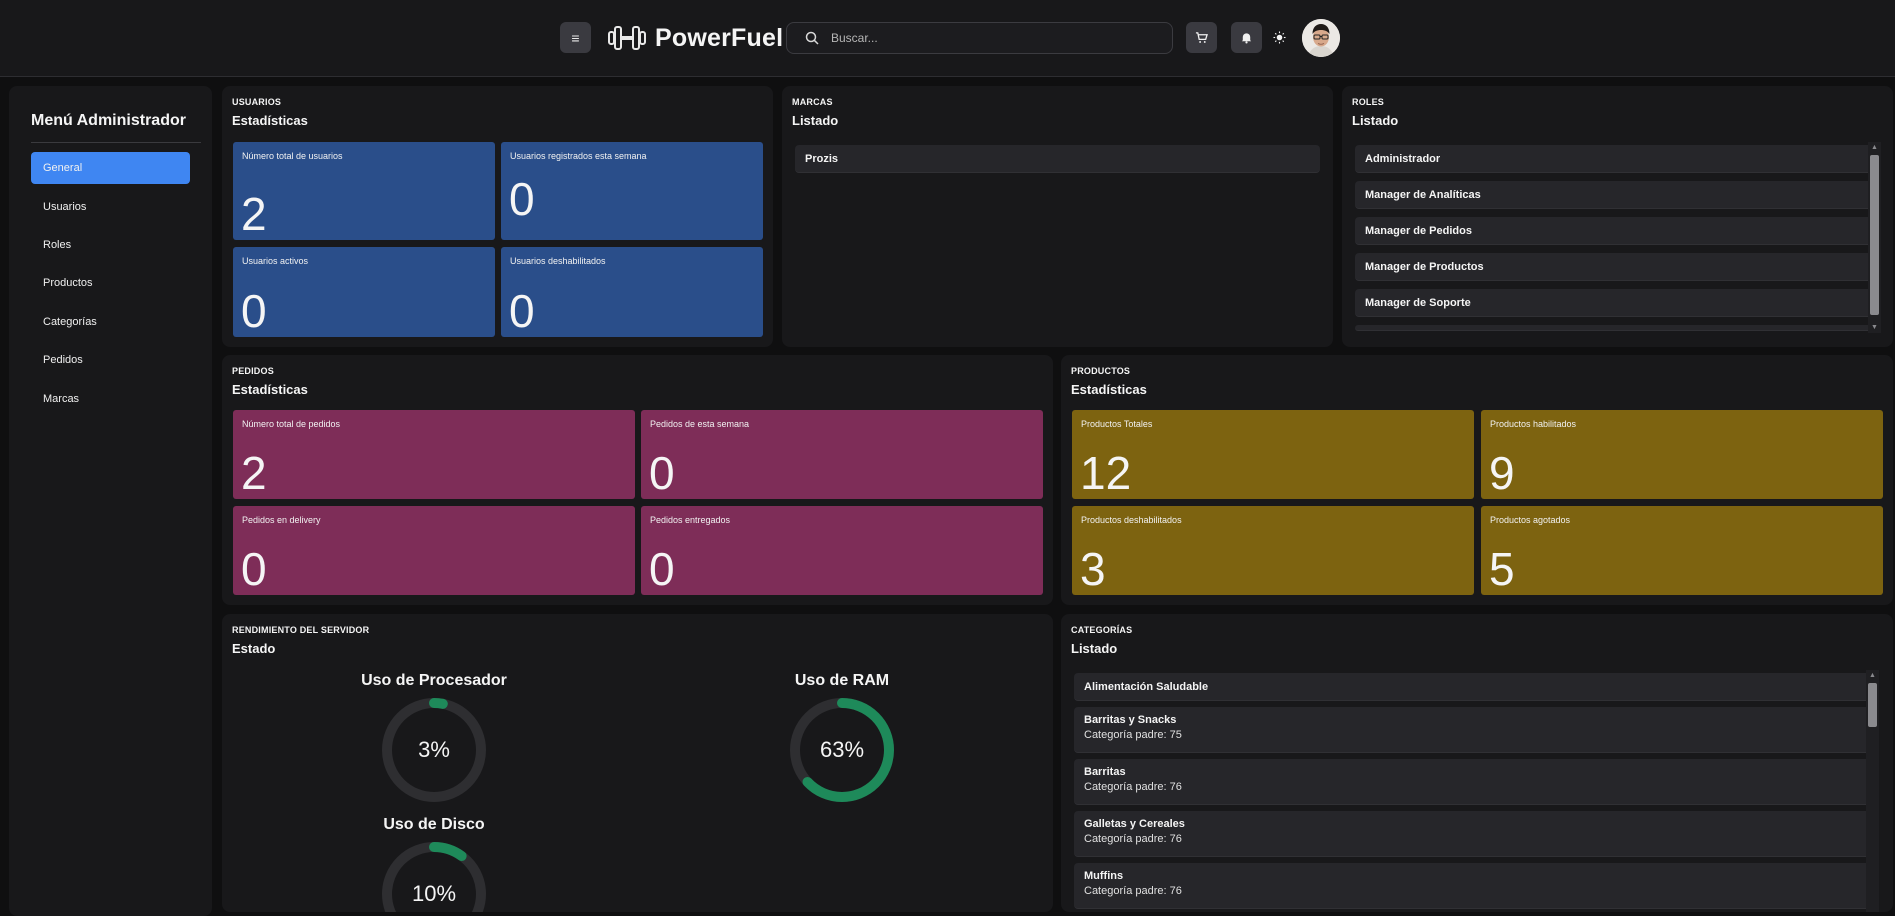 The width and height of the screenshot is (1895, 916). What do you see at coordinates (1874, 327) in the screenshot?
I see `scroll-down-icon: ▼` at bounding box center [1874, 327].